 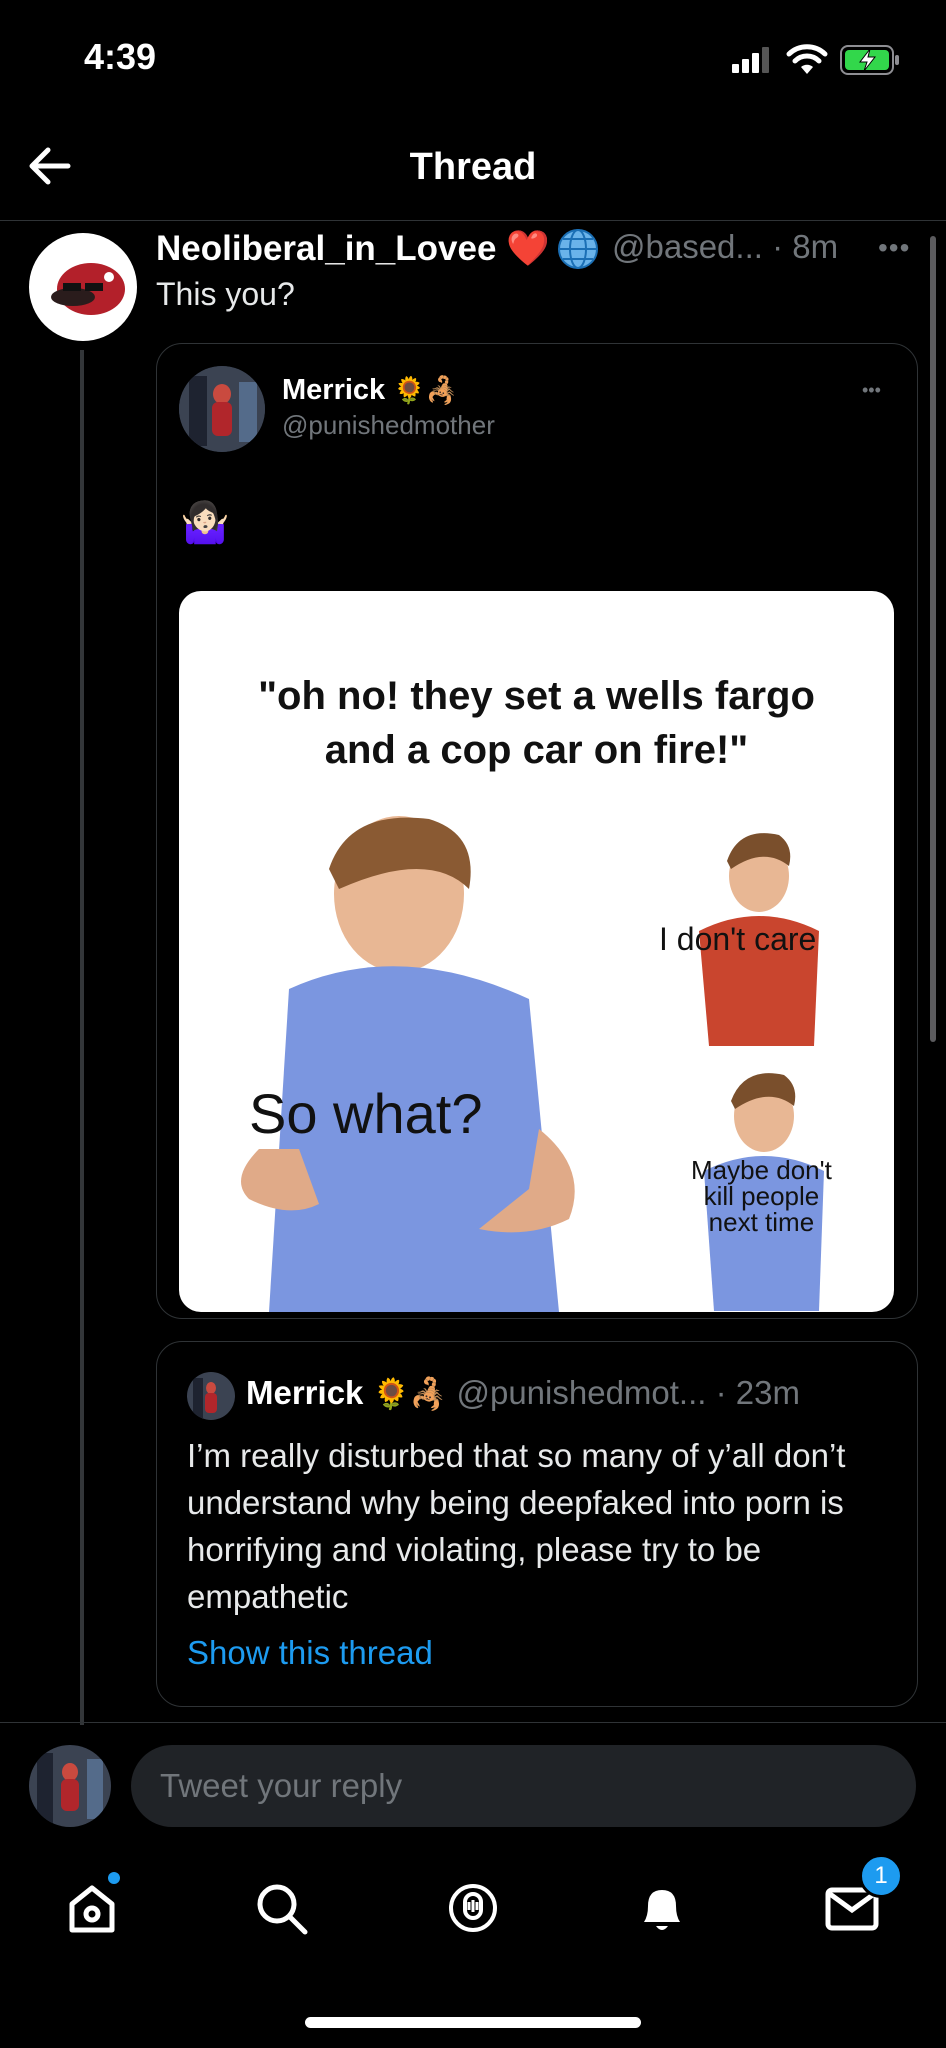 What do you see at coordinates (881, 1876) in the screenshot?
I see `messages-badge: 1` at bounding box center [881, 1876].